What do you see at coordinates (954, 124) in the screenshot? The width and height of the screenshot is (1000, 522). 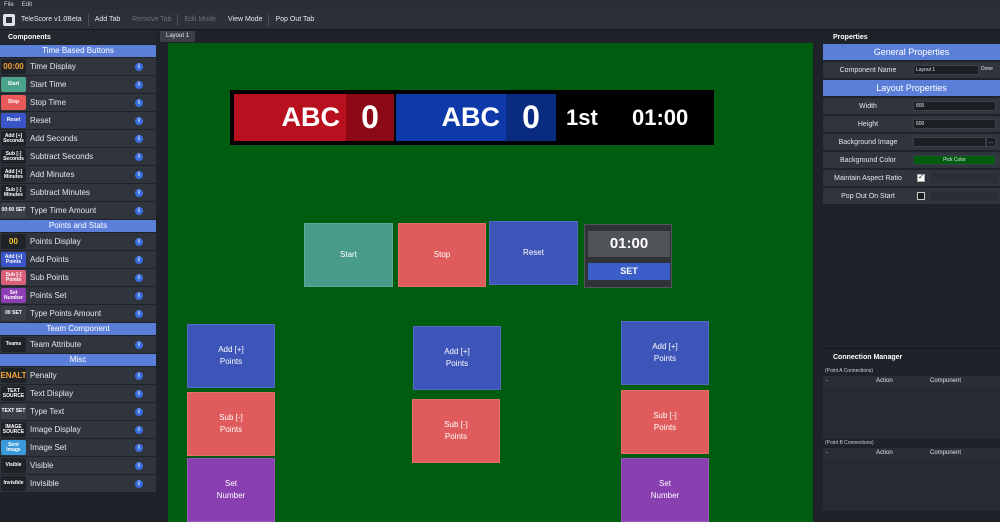 I see `height-input: 600` at bounding box center [954, 124].